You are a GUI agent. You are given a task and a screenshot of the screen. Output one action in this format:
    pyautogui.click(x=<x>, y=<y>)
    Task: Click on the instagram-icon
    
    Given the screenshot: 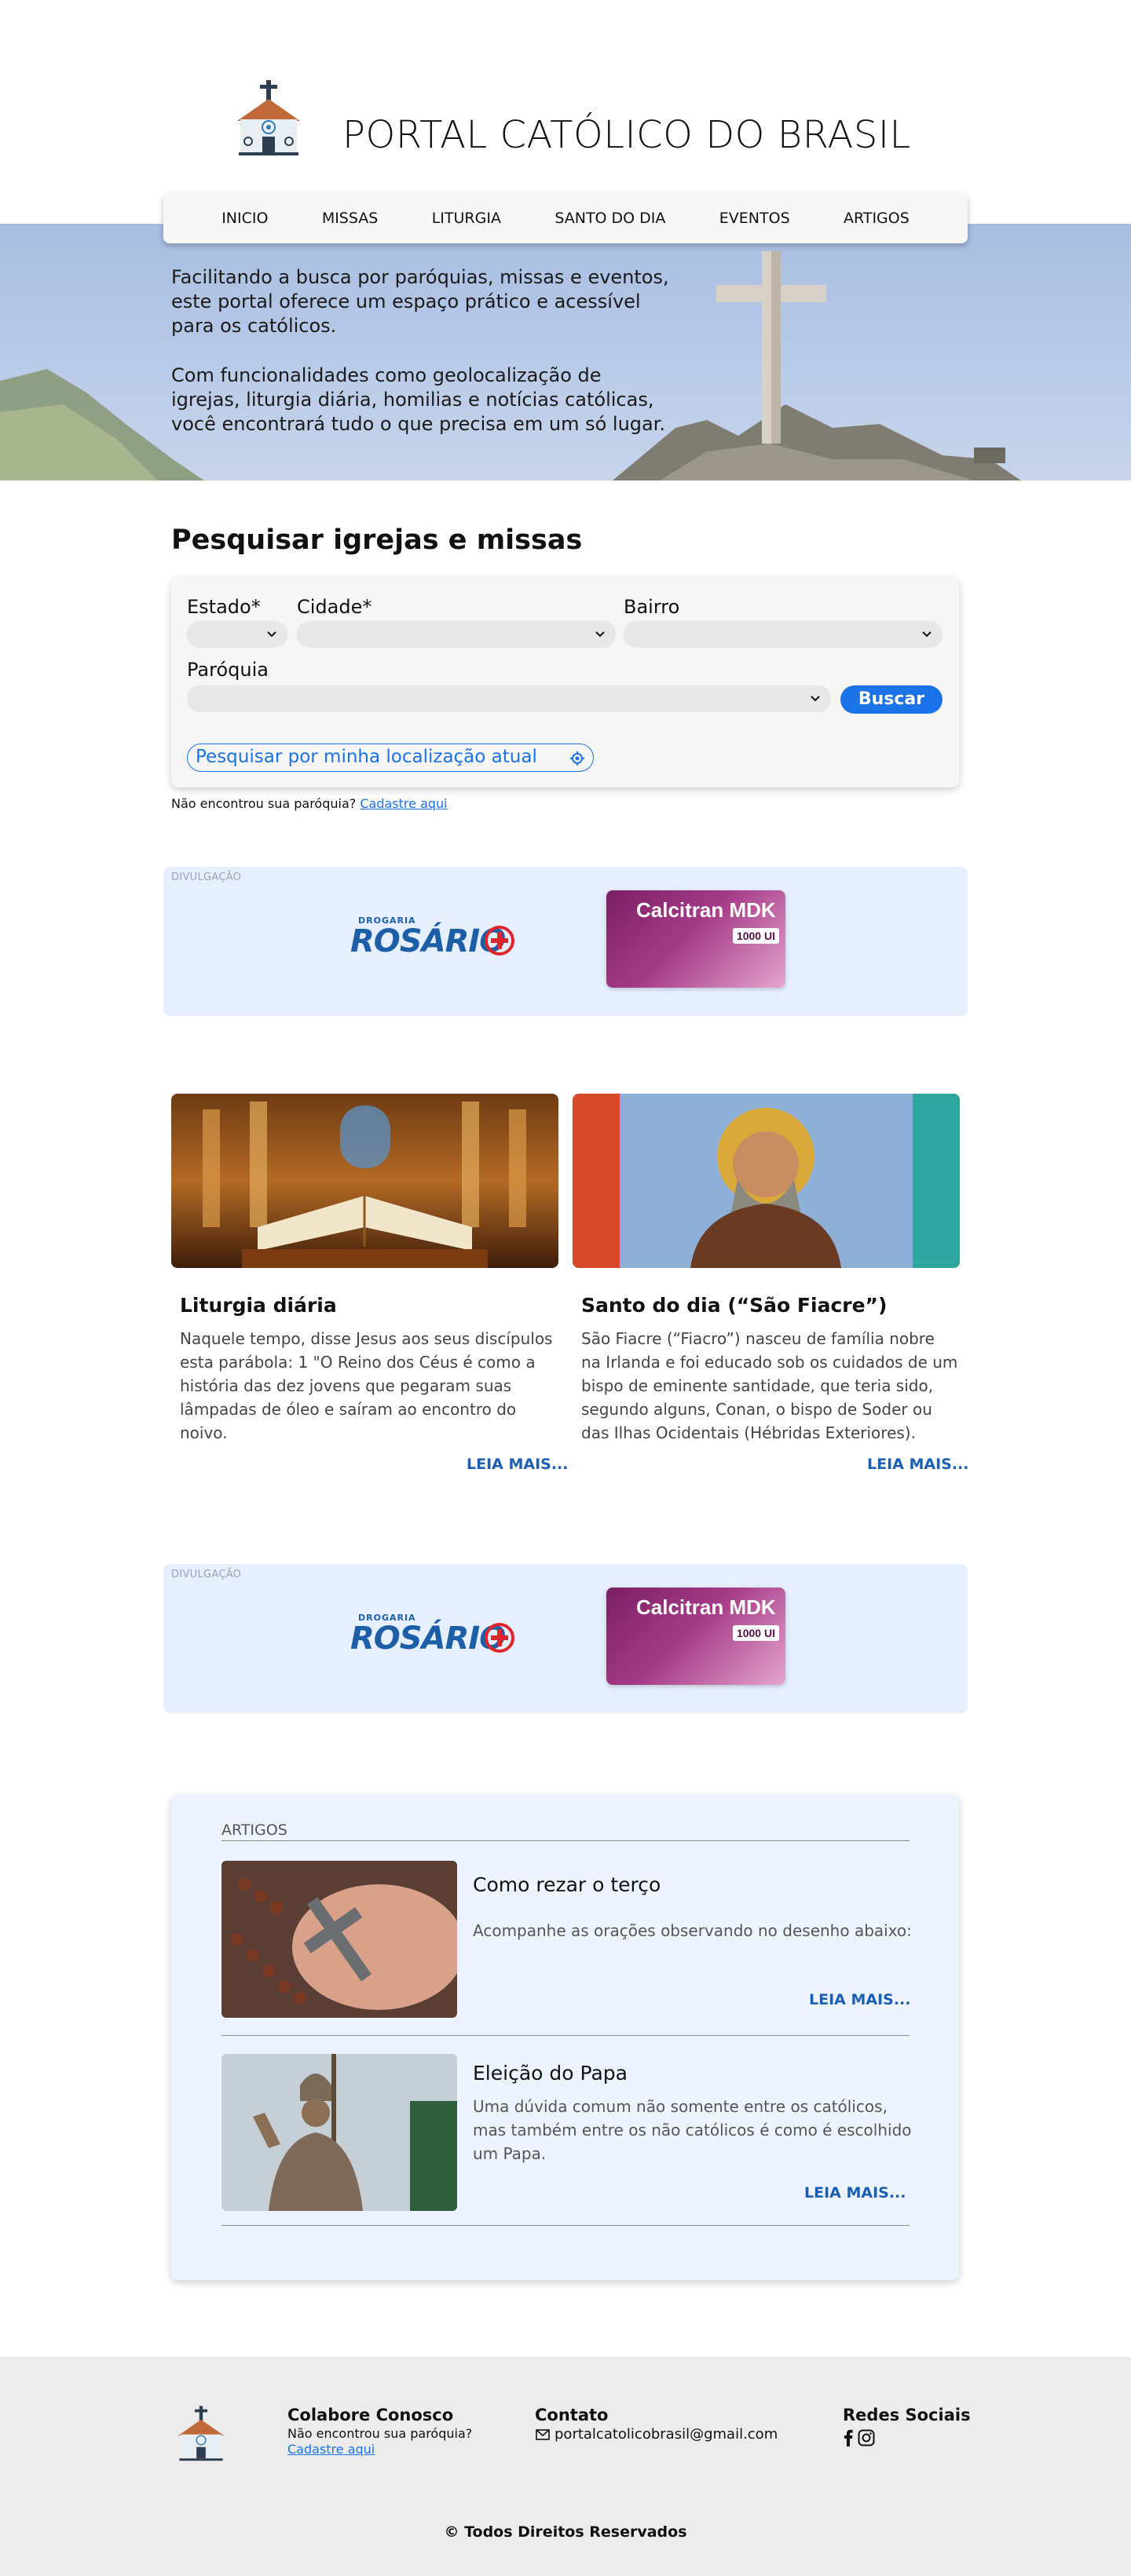 What is the action you would take?
    pyautogui.click(x=866, y=2437)
    